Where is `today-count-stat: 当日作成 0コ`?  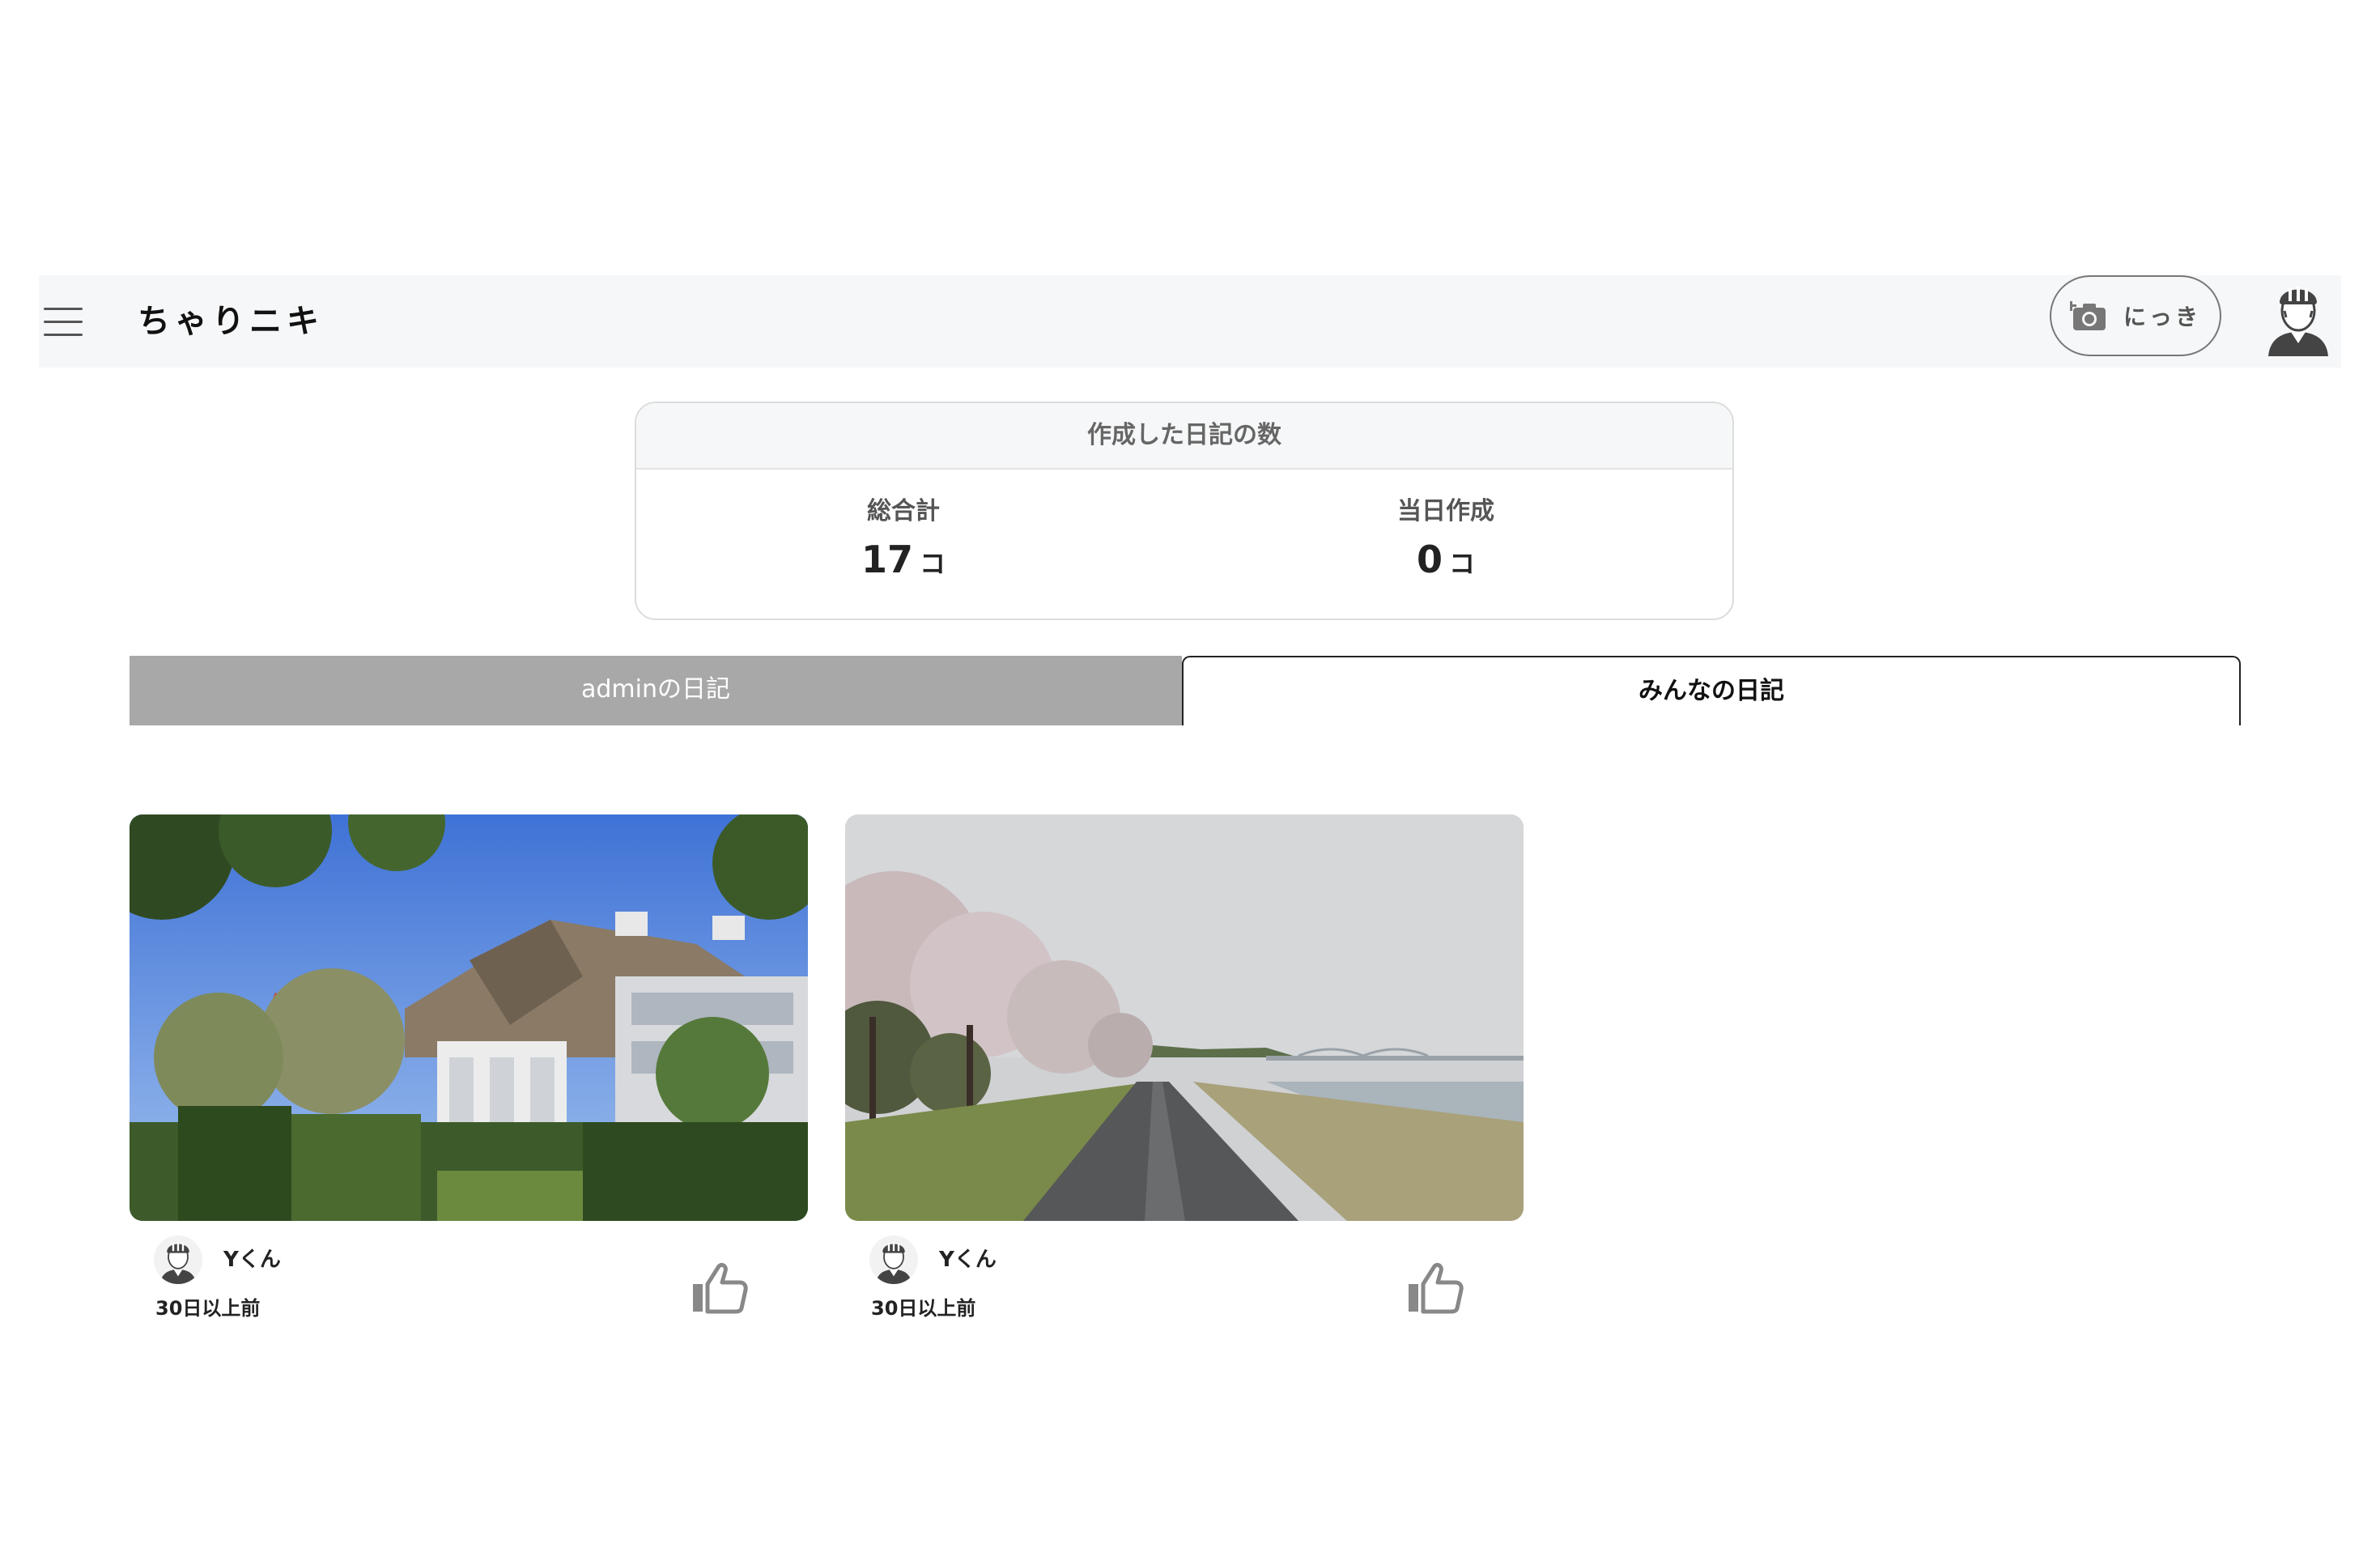 today-count-stat: 当日作成 0コ is located at coordinates (1446, 537).